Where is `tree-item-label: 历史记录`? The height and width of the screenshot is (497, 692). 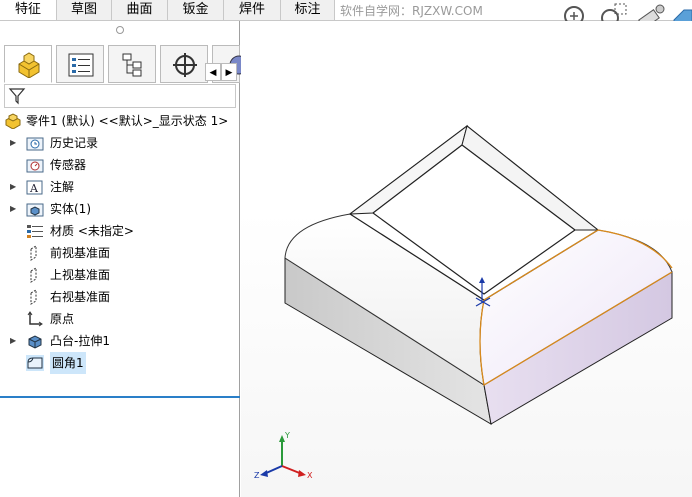 tree-item-label: 历史记录 is located at coordinates (74, 143).